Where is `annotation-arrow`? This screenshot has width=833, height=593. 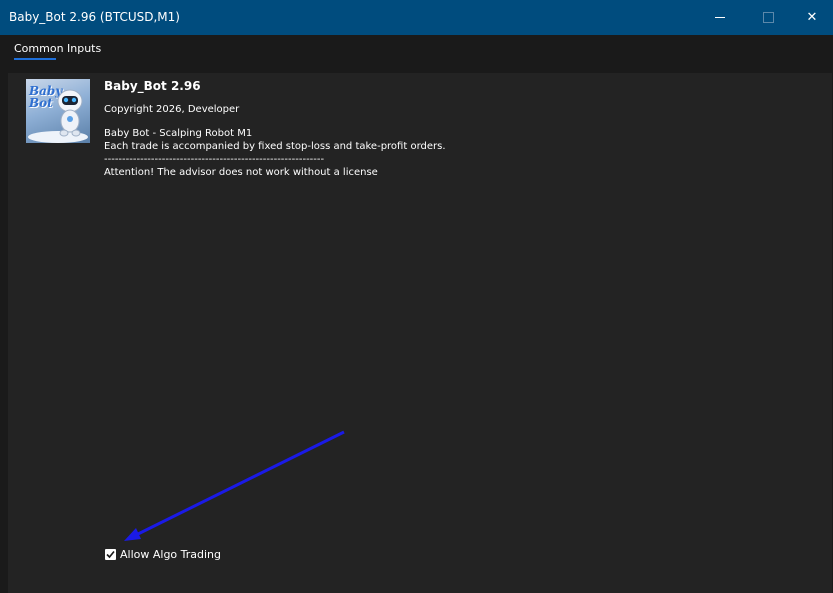
annotation-arrow is located at coordinates (234, 485).